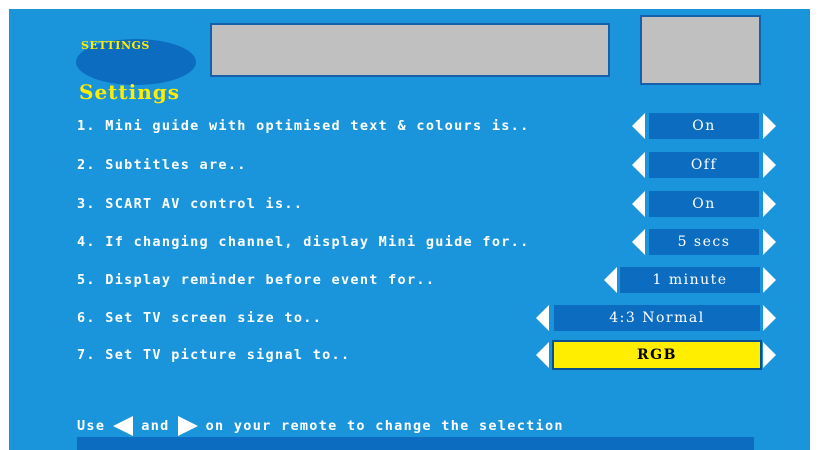 This screenshot has height=450, width=819. I want to click on setting-label-7: 7. Set TV picture signal to.., so click(214, 355).